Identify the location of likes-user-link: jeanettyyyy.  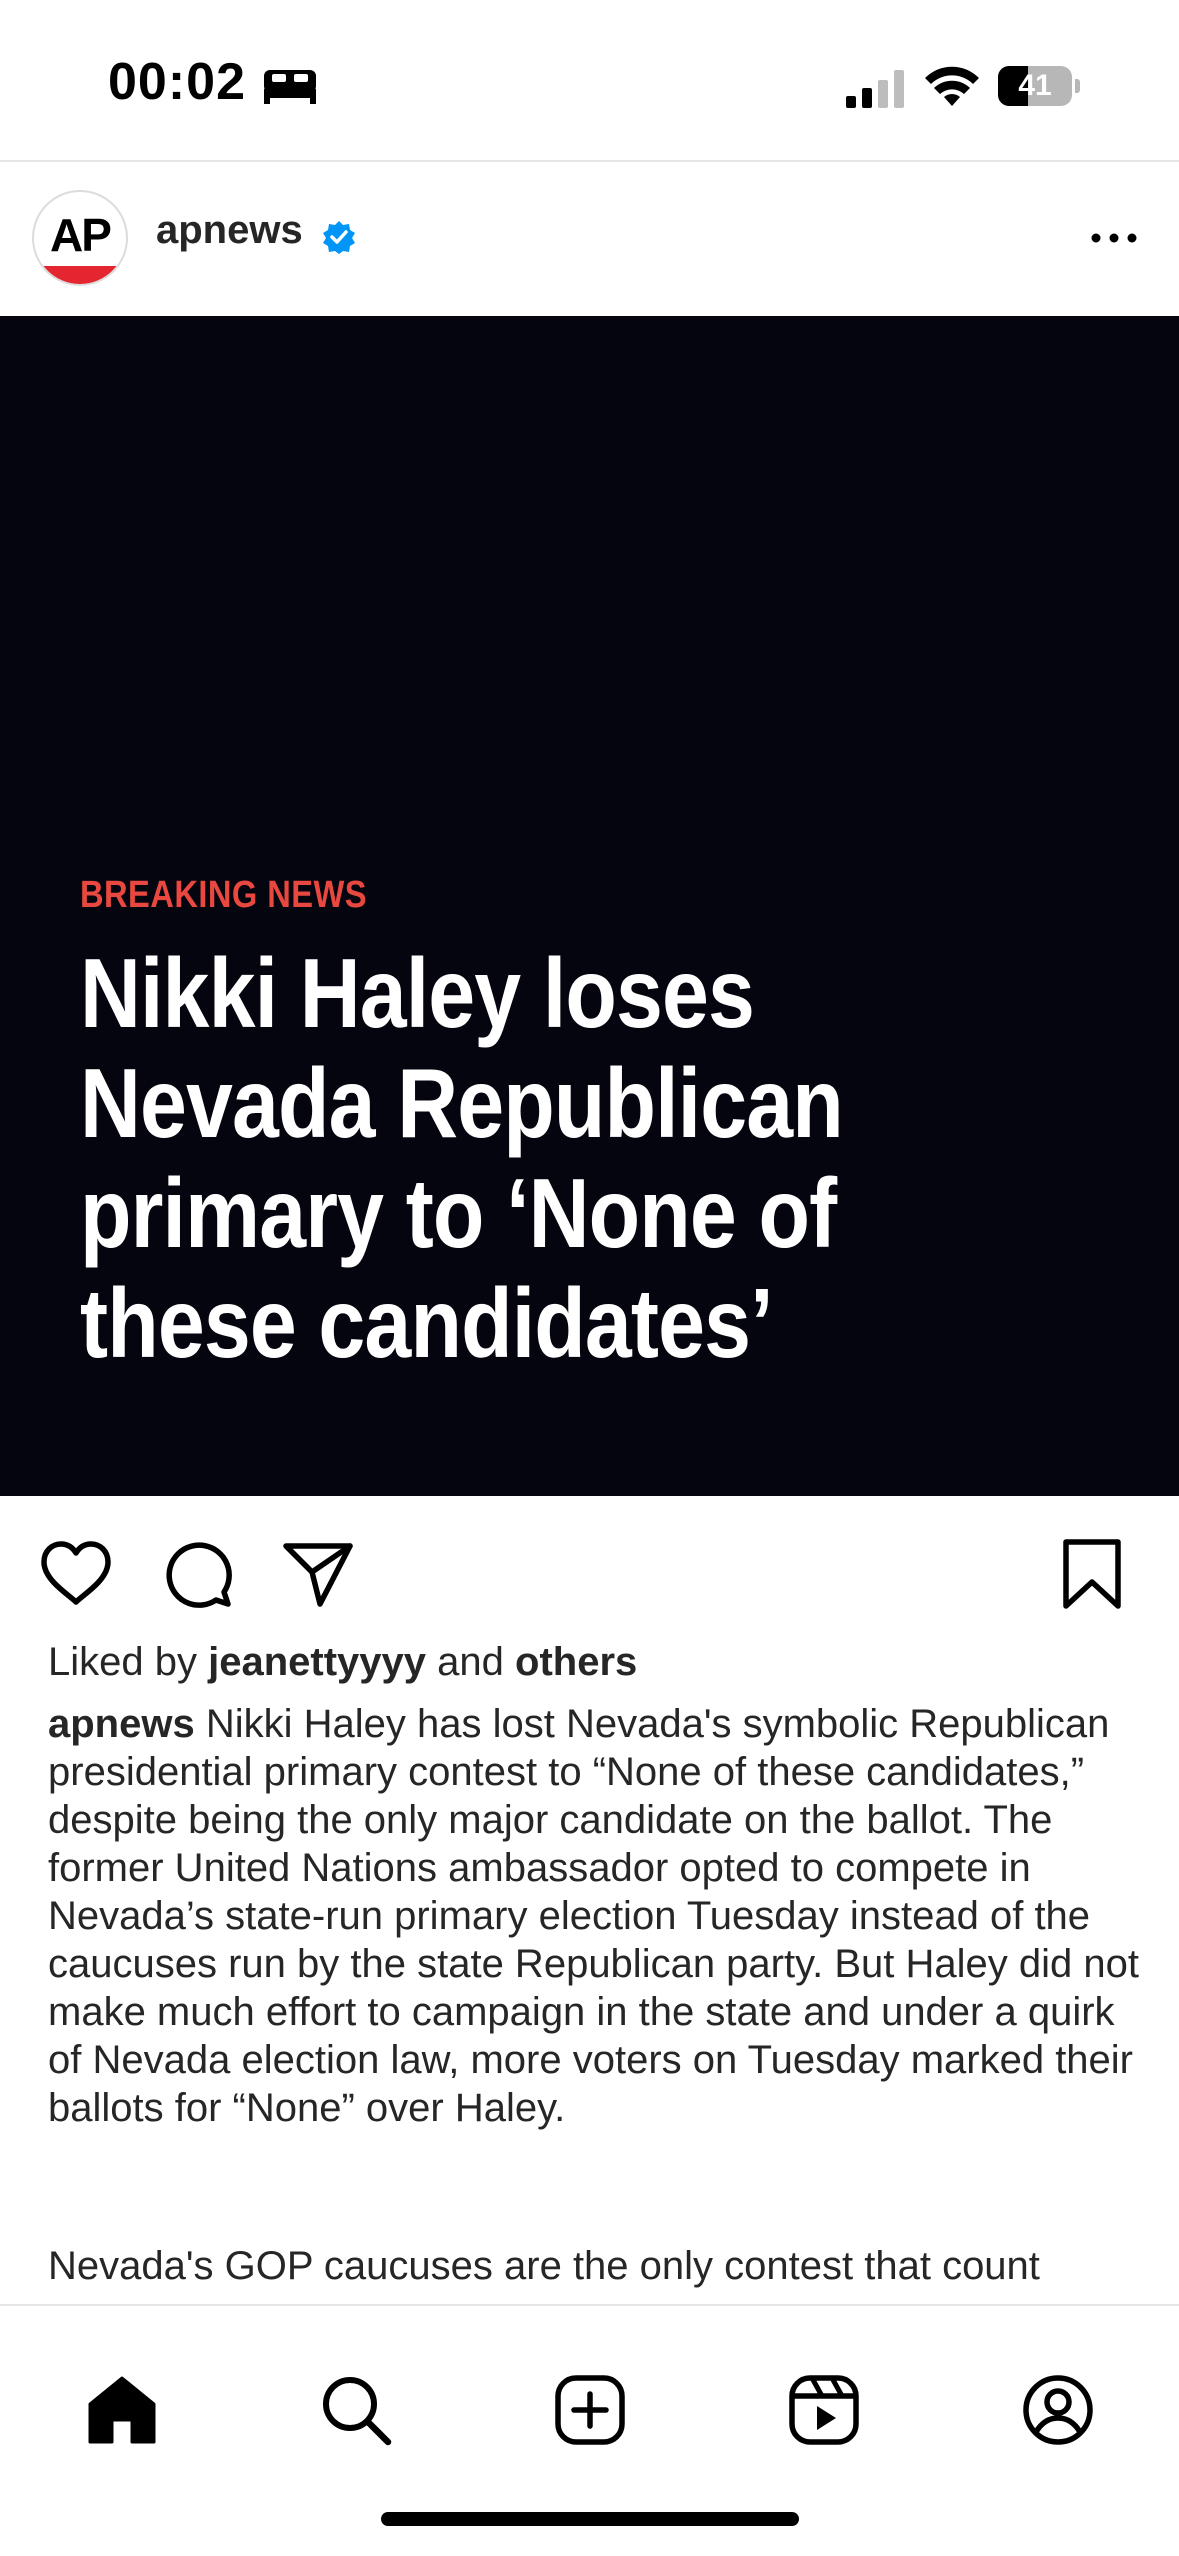
(317, 1662).